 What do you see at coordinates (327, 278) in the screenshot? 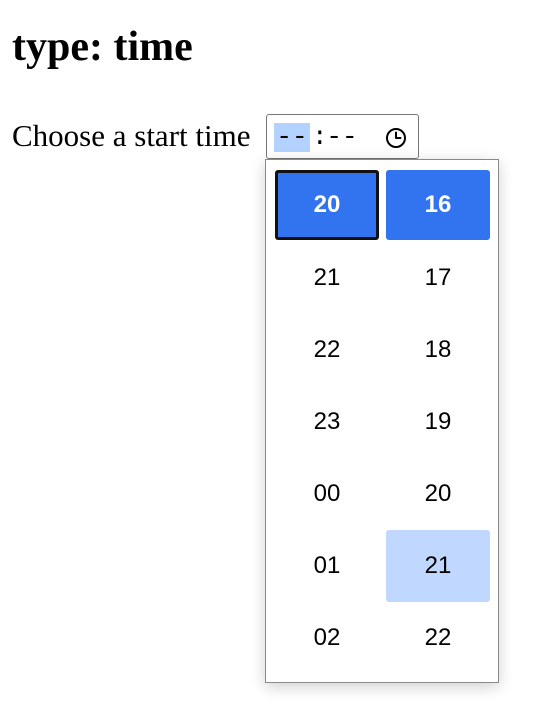
I see `hour-option: 21` at bounding box center [327, 278].